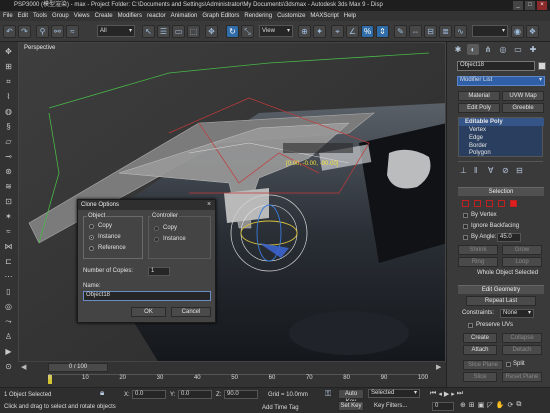  What do you see at coordinates (500, 406) in the screenshot?
I see `pan-icon: ✋` at bounding box center [500, 406].